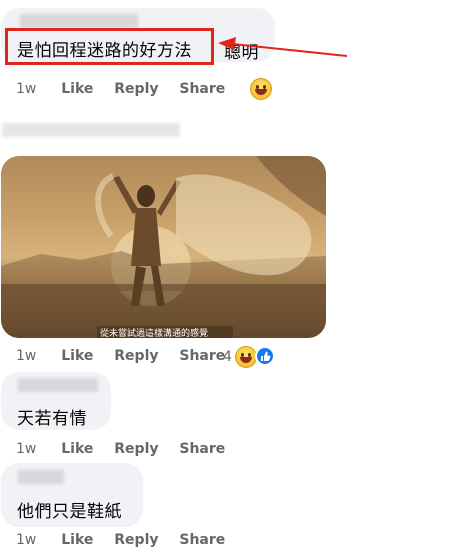  I want to click on comment-actions-4: 1w Like Reply Share, so click(120, 540).